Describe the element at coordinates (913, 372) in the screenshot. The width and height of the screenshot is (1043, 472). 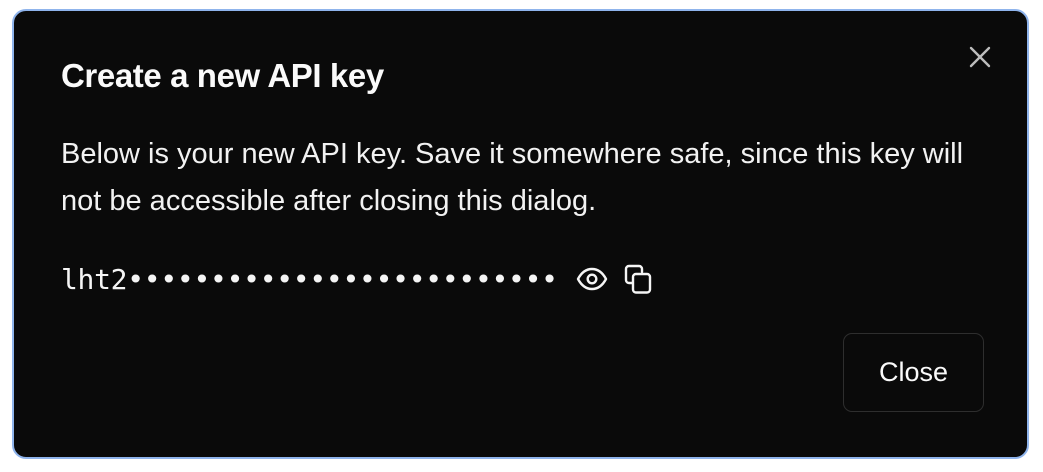
I see `close-button: Close` at that location.